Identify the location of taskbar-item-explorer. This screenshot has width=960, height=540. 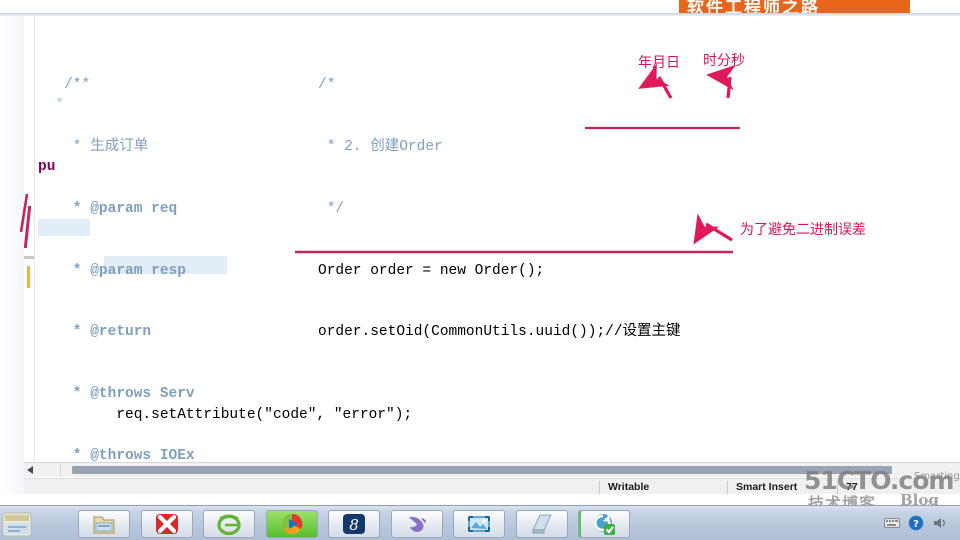
(104, 524).